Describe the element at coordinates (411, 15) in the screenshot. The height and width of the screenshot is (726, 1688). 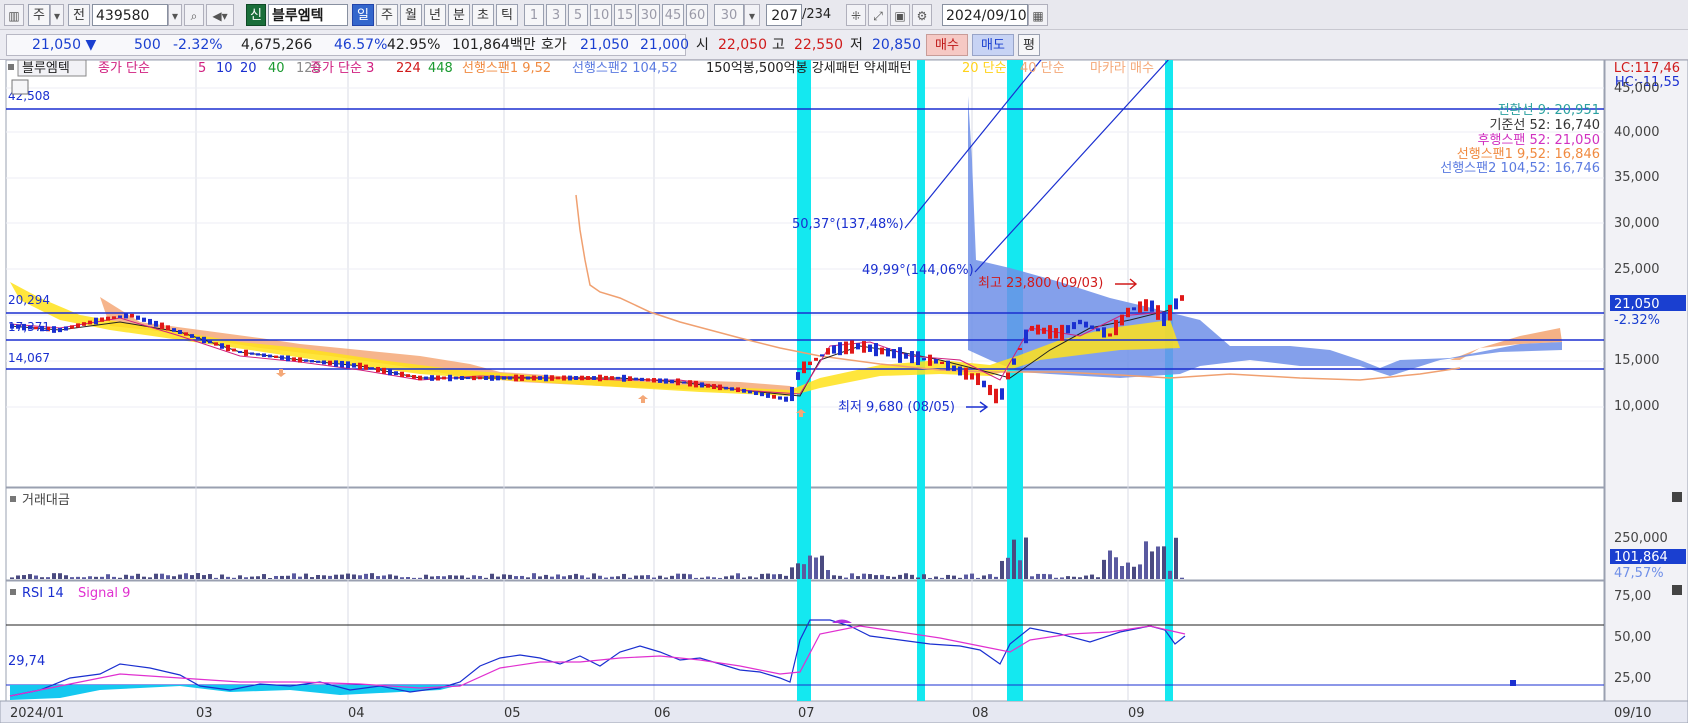
I see `period-month-button: 월` at that location.